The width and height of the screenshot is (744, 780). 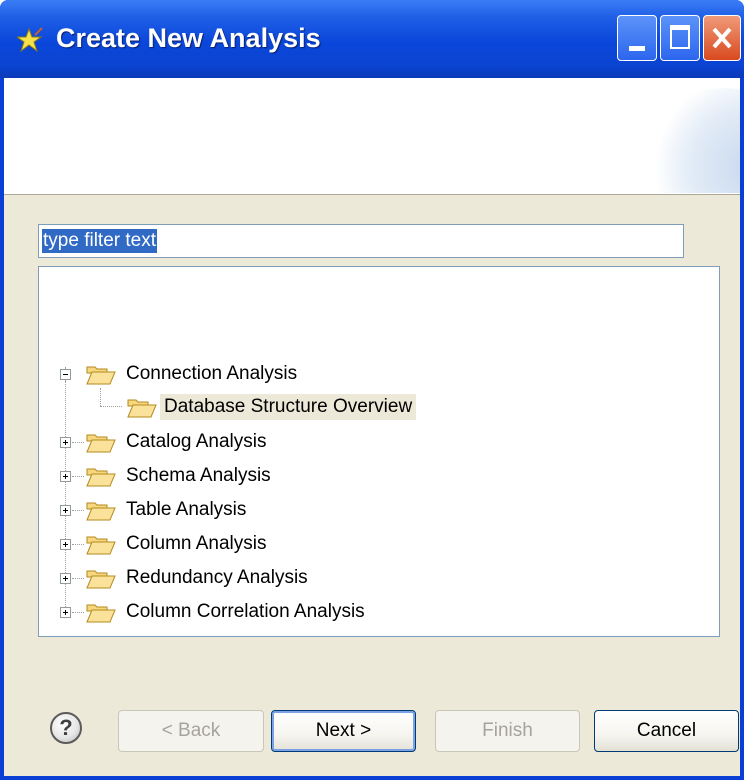 I want to click on minimize-button, so click(x=637, y=38).